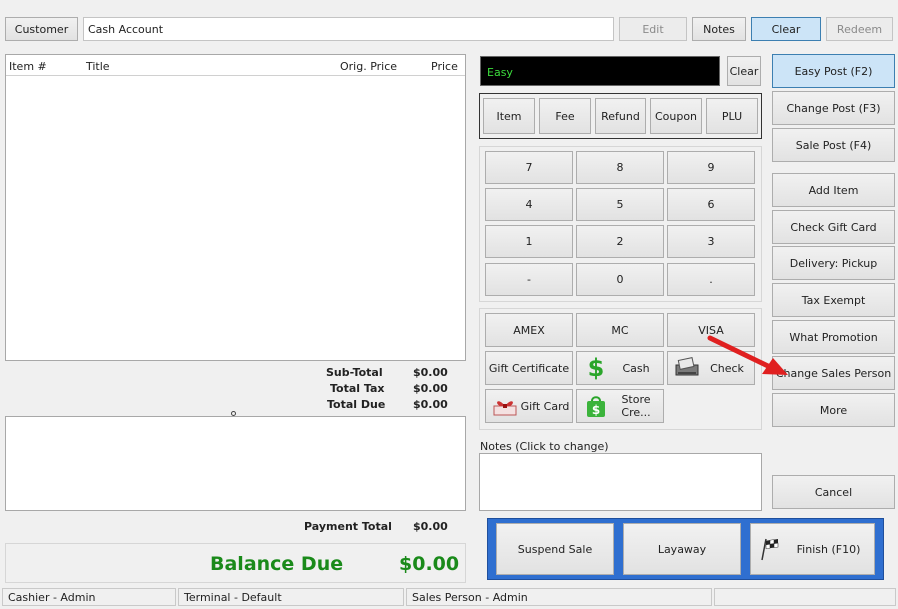 The image size is (898, 609). Describe the element at coordinates (430, 372) in the screenshot. I see `subtotal-value: $0.00` at that location.